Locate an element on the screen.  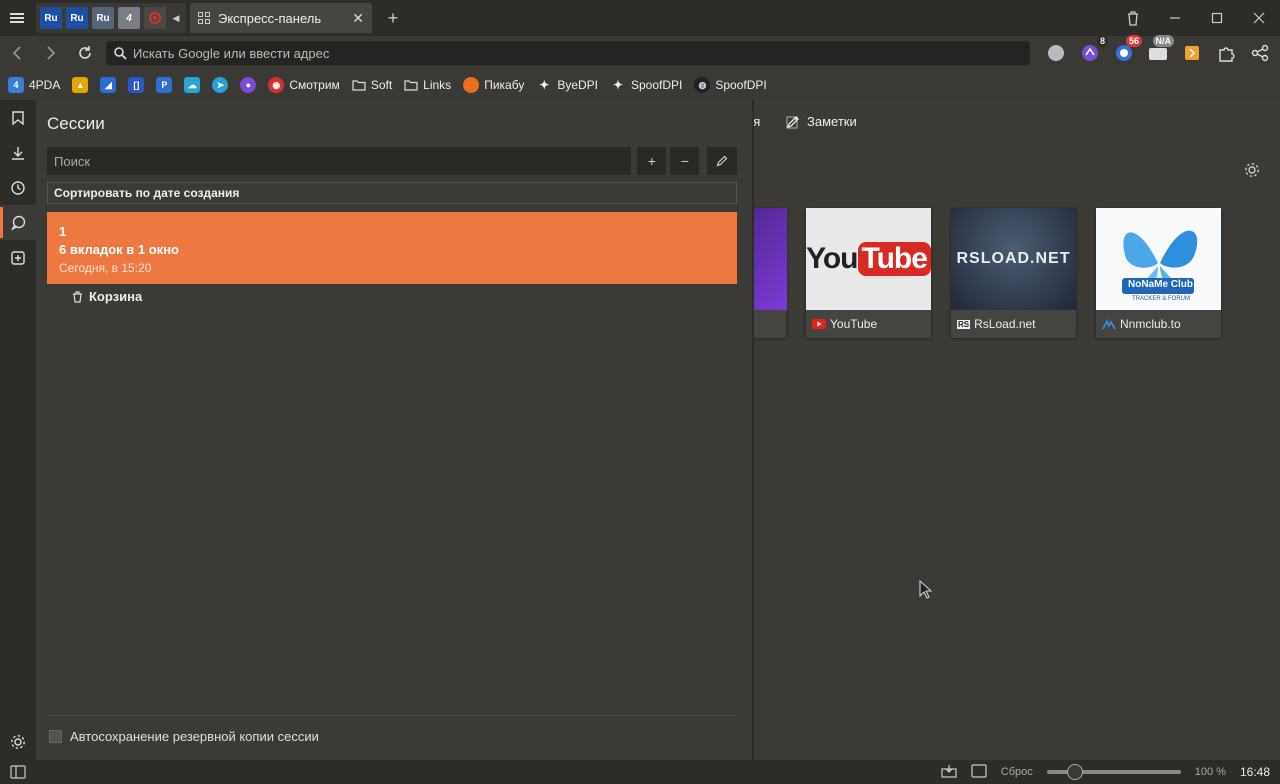
bookmark-pikabu: Пикабу is located at coordinates (493, 85).